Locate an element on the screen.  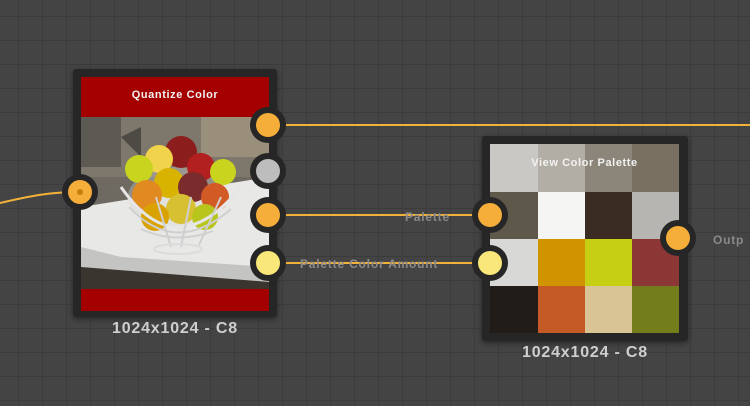
palette-size-label: 1024x1024 - C8 is located at coordinates (585, 352).